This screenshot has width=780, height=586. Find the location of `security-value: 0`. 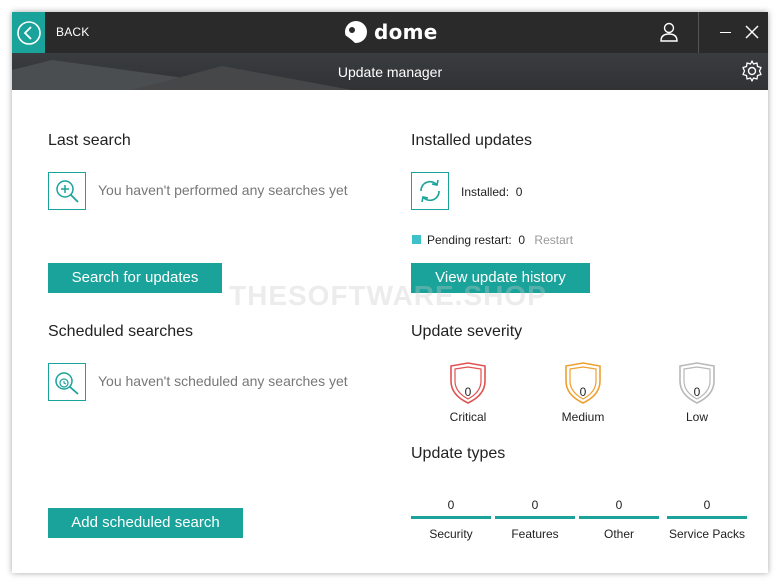

security-value: 0 is located at coordinates (451, 505).